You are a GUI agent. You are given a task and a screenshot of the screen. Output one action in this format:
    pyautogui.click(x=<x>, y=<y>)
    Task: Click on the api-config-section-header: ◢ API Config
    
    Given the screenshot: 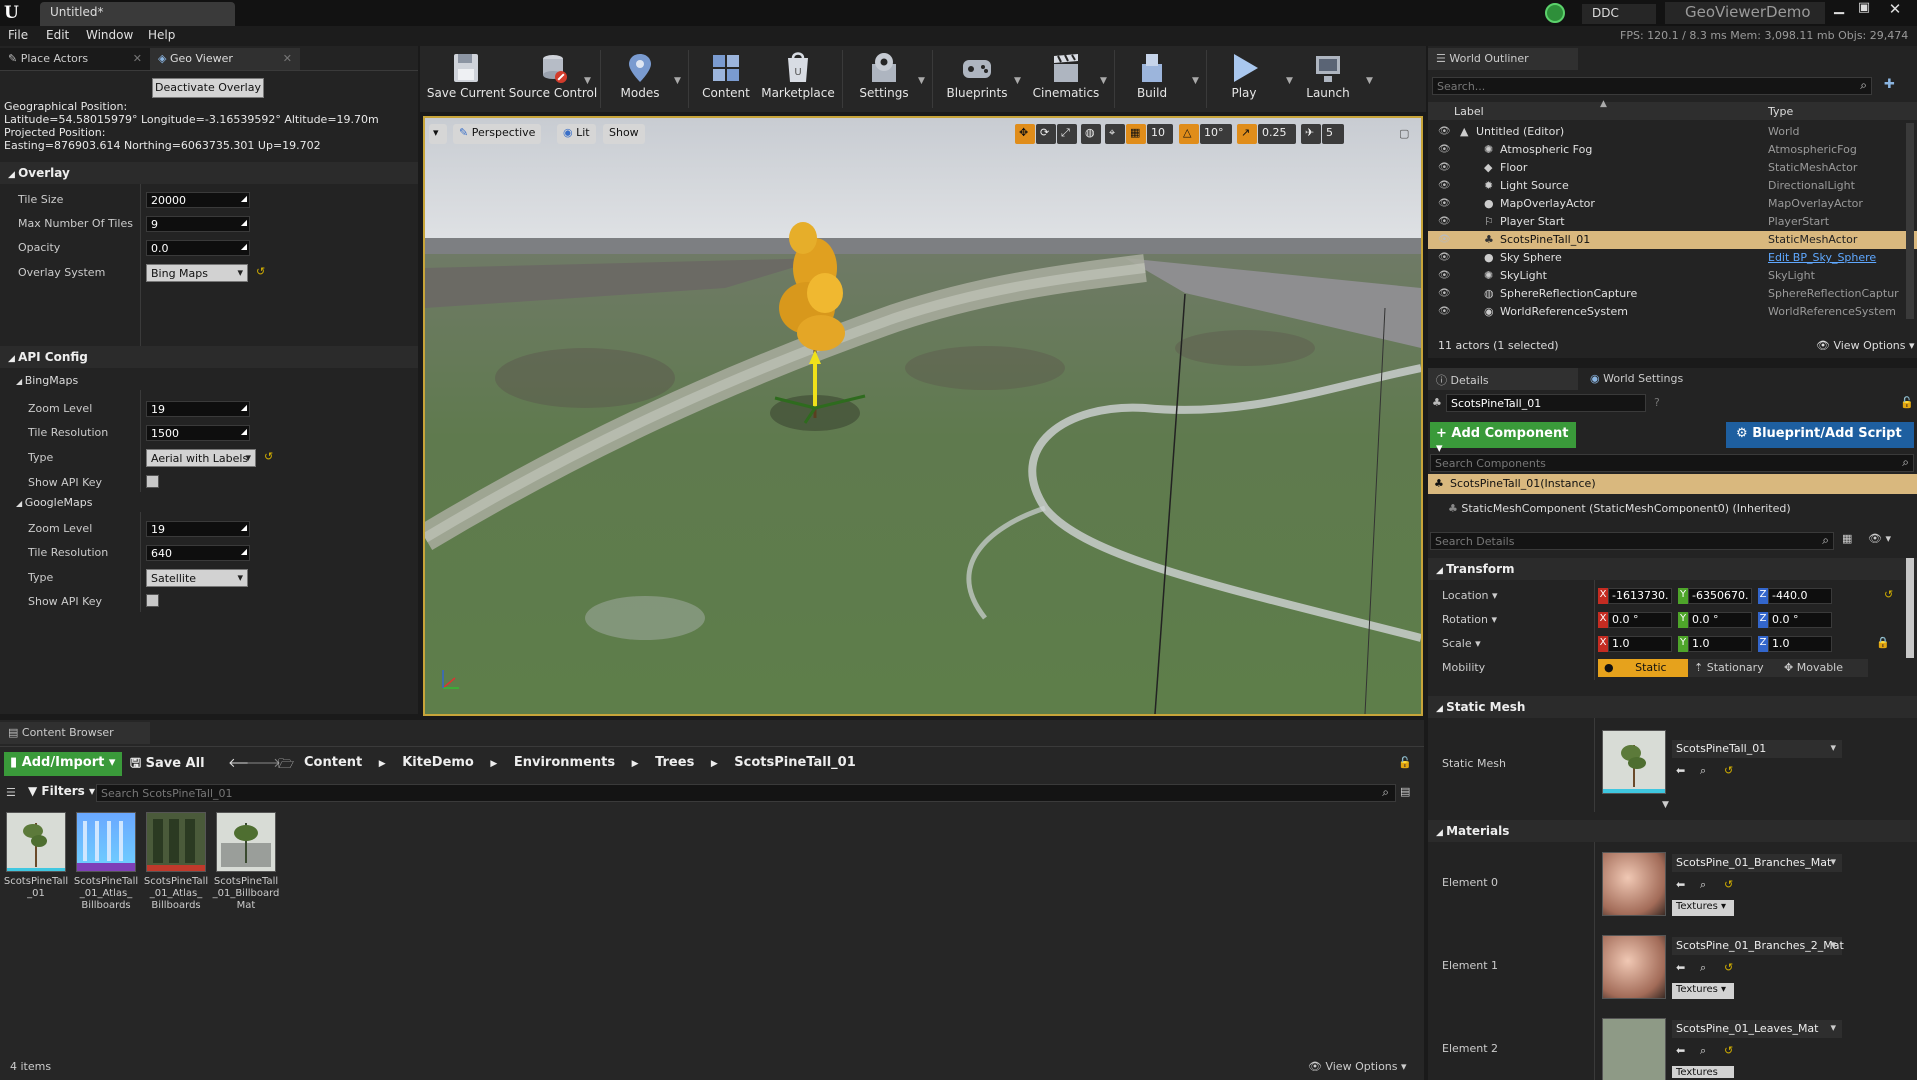 What is the action you would take?
    pyautogui.click(x=209, y=357)
    